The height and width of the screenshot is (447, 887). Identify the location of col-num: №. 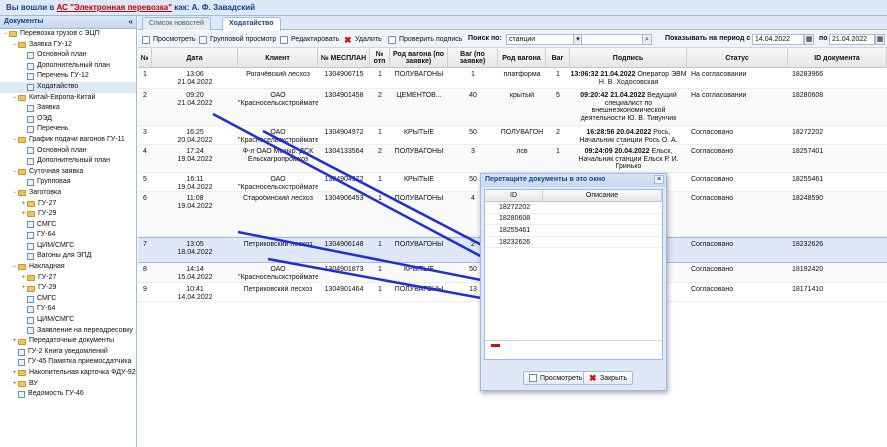
(145, 58).